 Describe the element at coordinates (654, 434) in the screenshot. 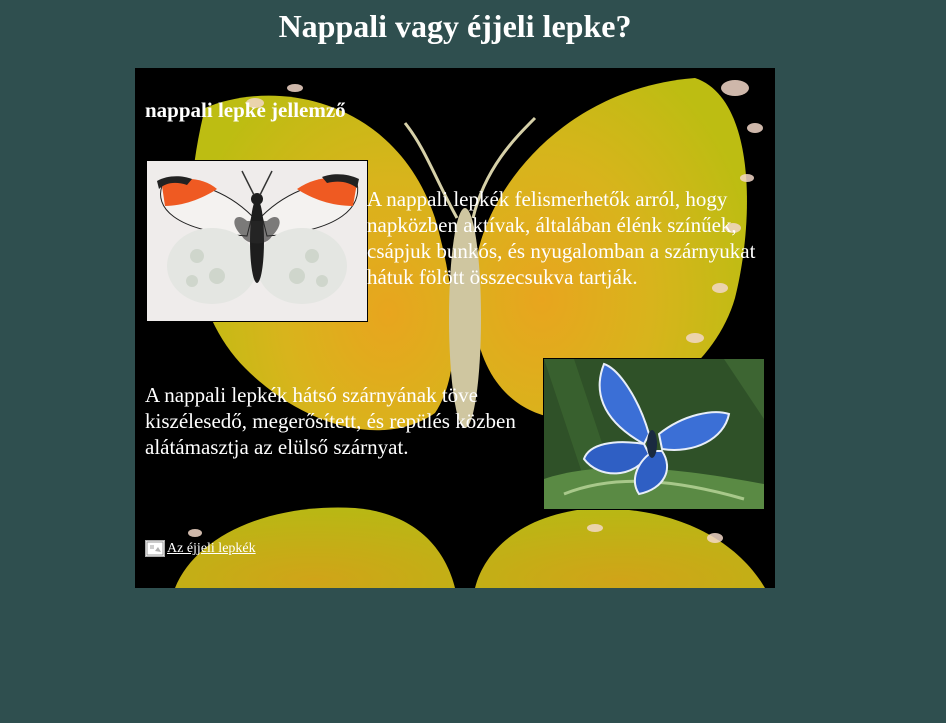

I see `blue-butterfly-photo` at that location.